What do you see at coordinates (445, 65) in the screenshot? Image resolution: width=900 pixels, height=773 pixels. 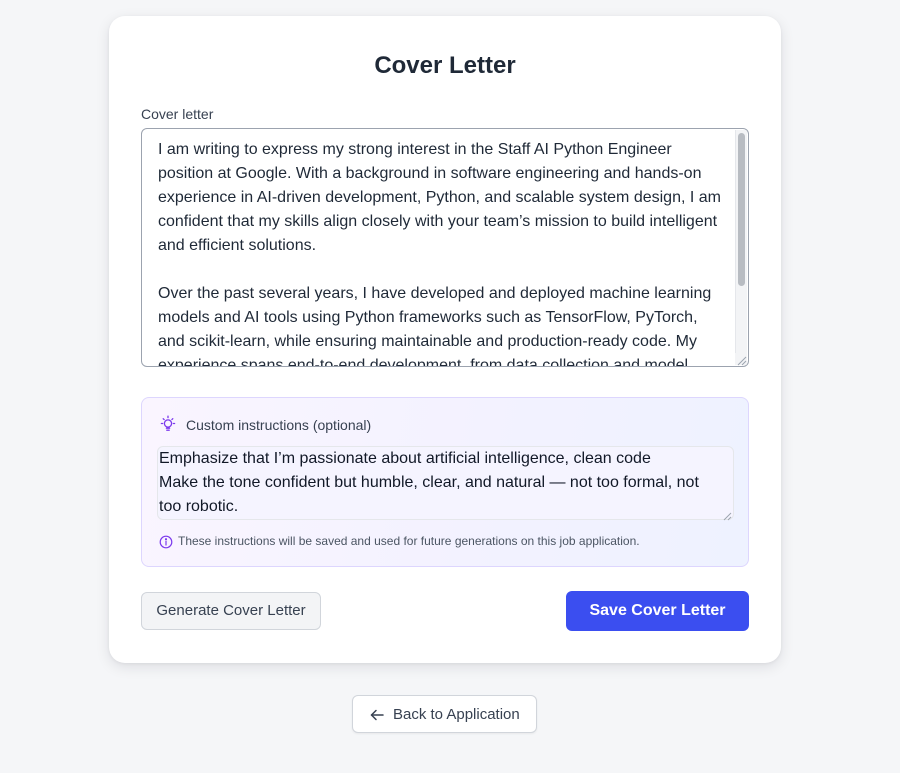 I see `page-title: Cover Letter` at bounding box center [445, 65].